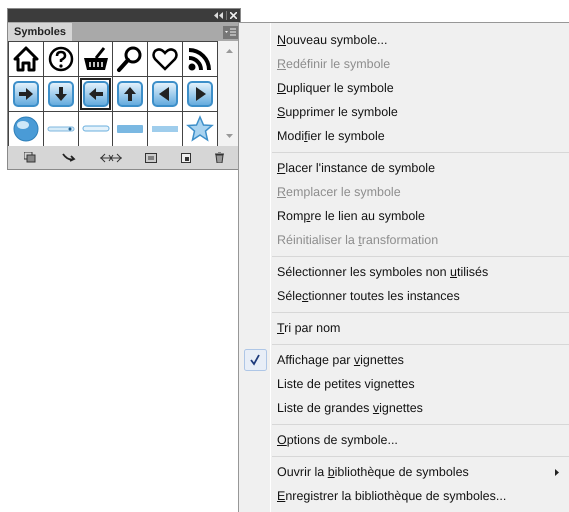 The width and height of the screenshot is (569, 512). What do you see at coordinates (31, 158) in the screenshot?
I see `library-icon` at bounding box center [31, 158].